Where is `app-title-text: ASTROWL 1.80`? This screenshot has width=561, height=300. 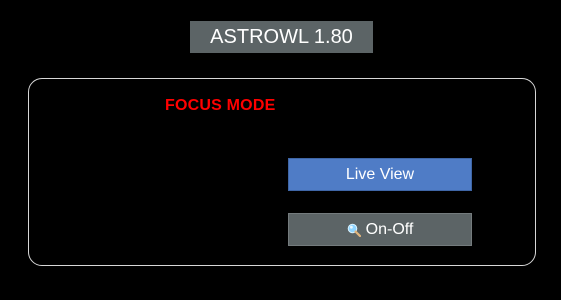 app-title-text: ASTROWL 1.80 is located at coordinates (281, 36).